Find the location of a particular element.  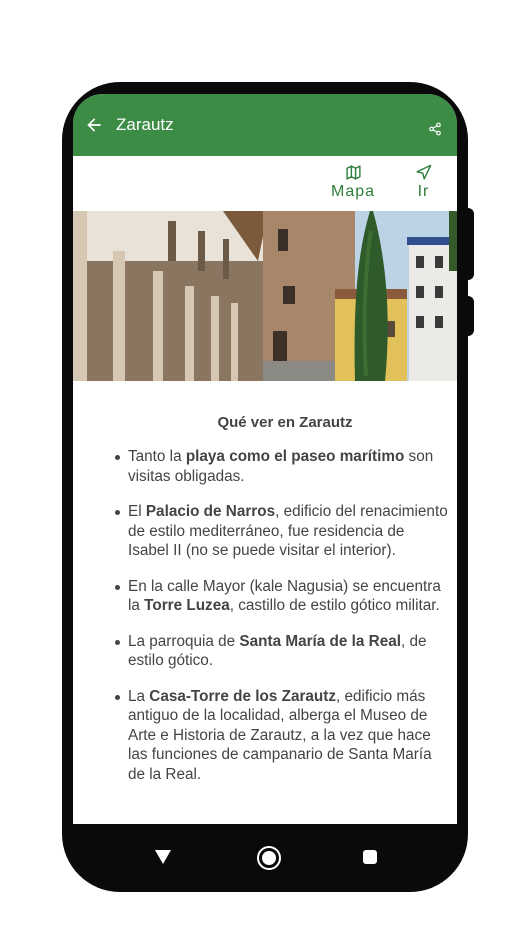

hero-image is located at coordinates (265, 296).